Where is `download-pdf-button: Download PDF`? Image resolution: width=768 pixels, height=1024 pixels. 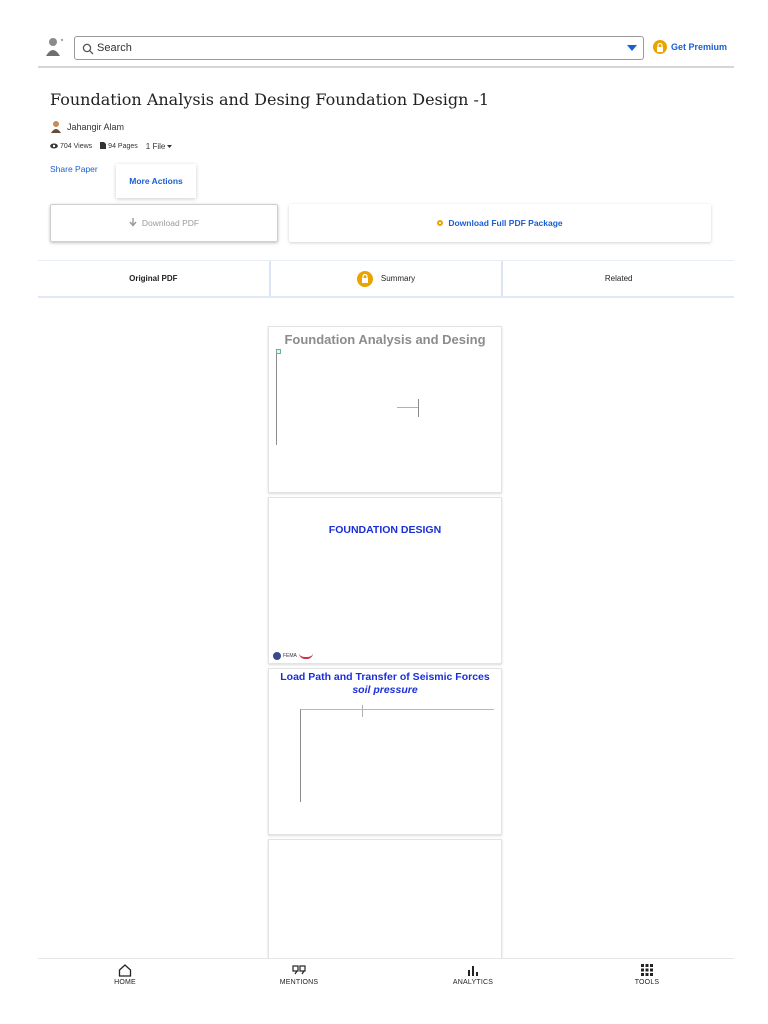 download-pdf-button: Download PDF is located at coordinates (164, 223).